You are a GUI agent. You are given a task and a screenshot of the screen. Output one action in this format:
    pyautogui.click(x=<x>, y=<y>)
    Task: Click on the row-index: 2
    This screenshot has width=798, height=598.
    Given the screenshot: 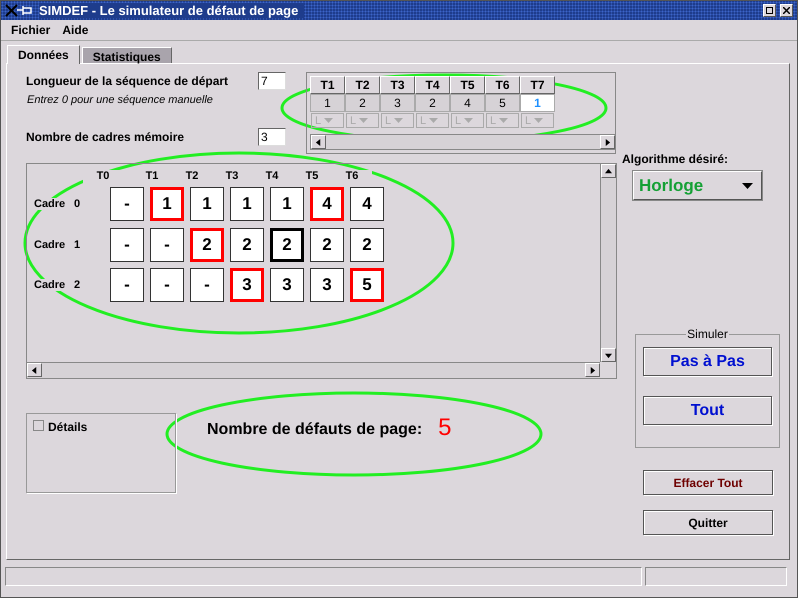 What is the action you would take?
    pyautogui.click(x=78, y=285)
    